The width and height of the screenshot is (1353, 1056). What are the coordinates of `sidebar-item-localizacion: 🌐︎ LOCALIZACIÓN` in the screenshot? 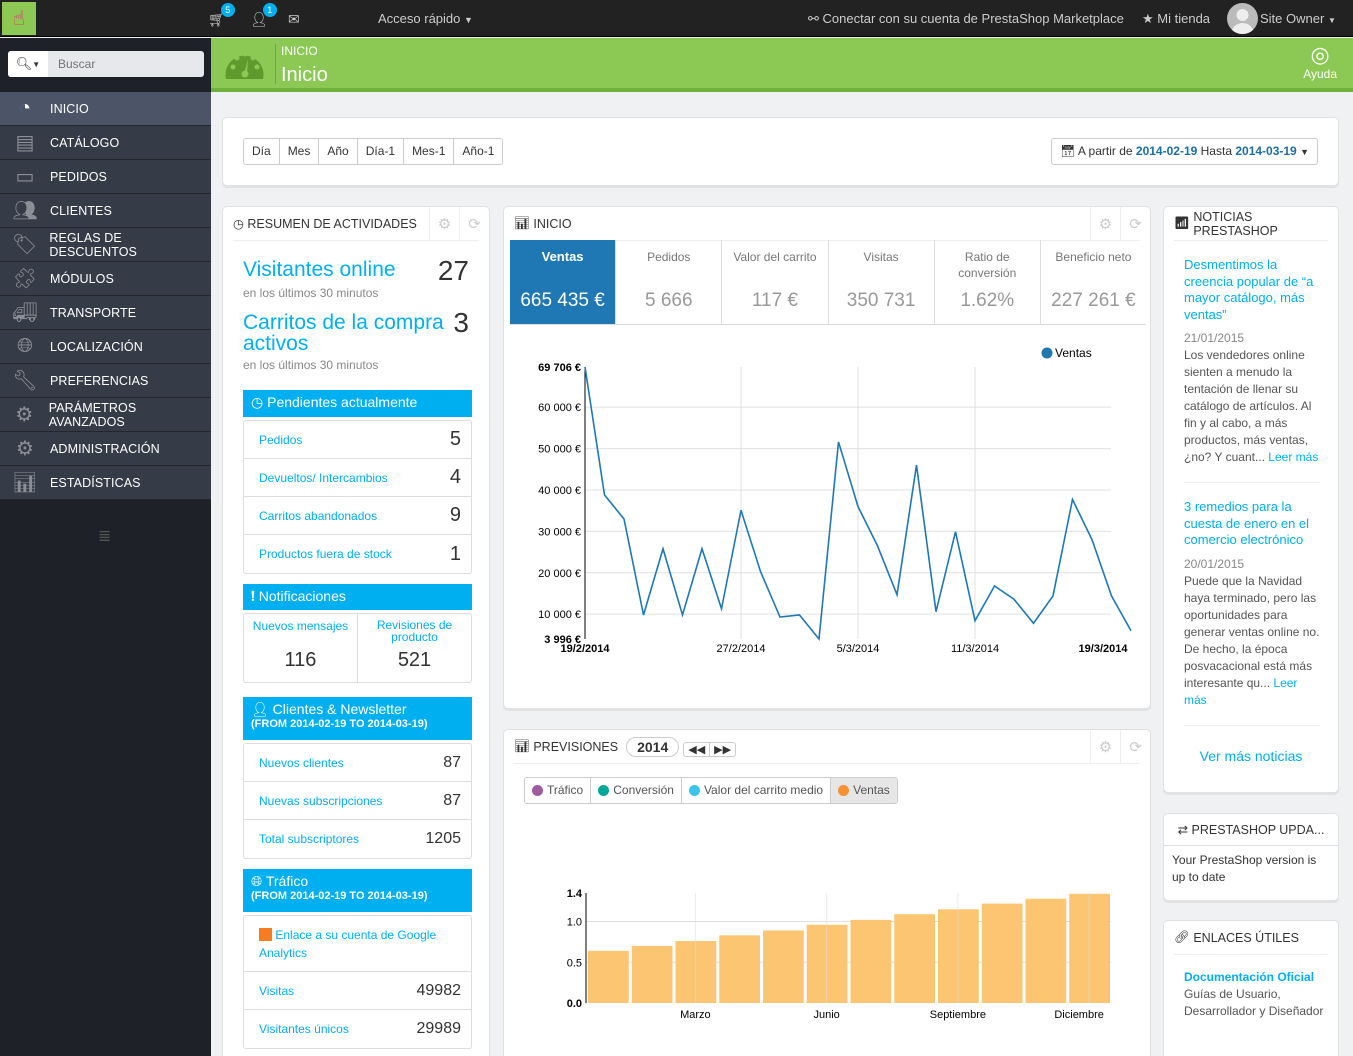 It's located at (105, 347).